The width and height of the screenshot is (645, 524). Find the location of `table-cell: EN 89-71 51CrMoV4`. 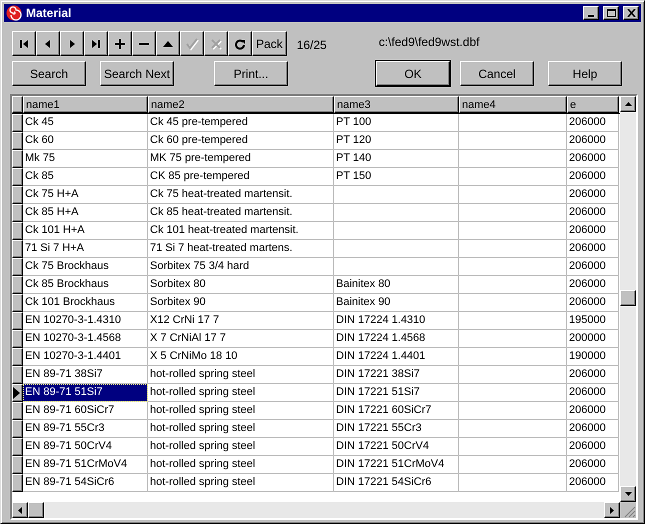

table-cell: EN 89-71 51CrMoV4 is located at coordinates (85, 465).